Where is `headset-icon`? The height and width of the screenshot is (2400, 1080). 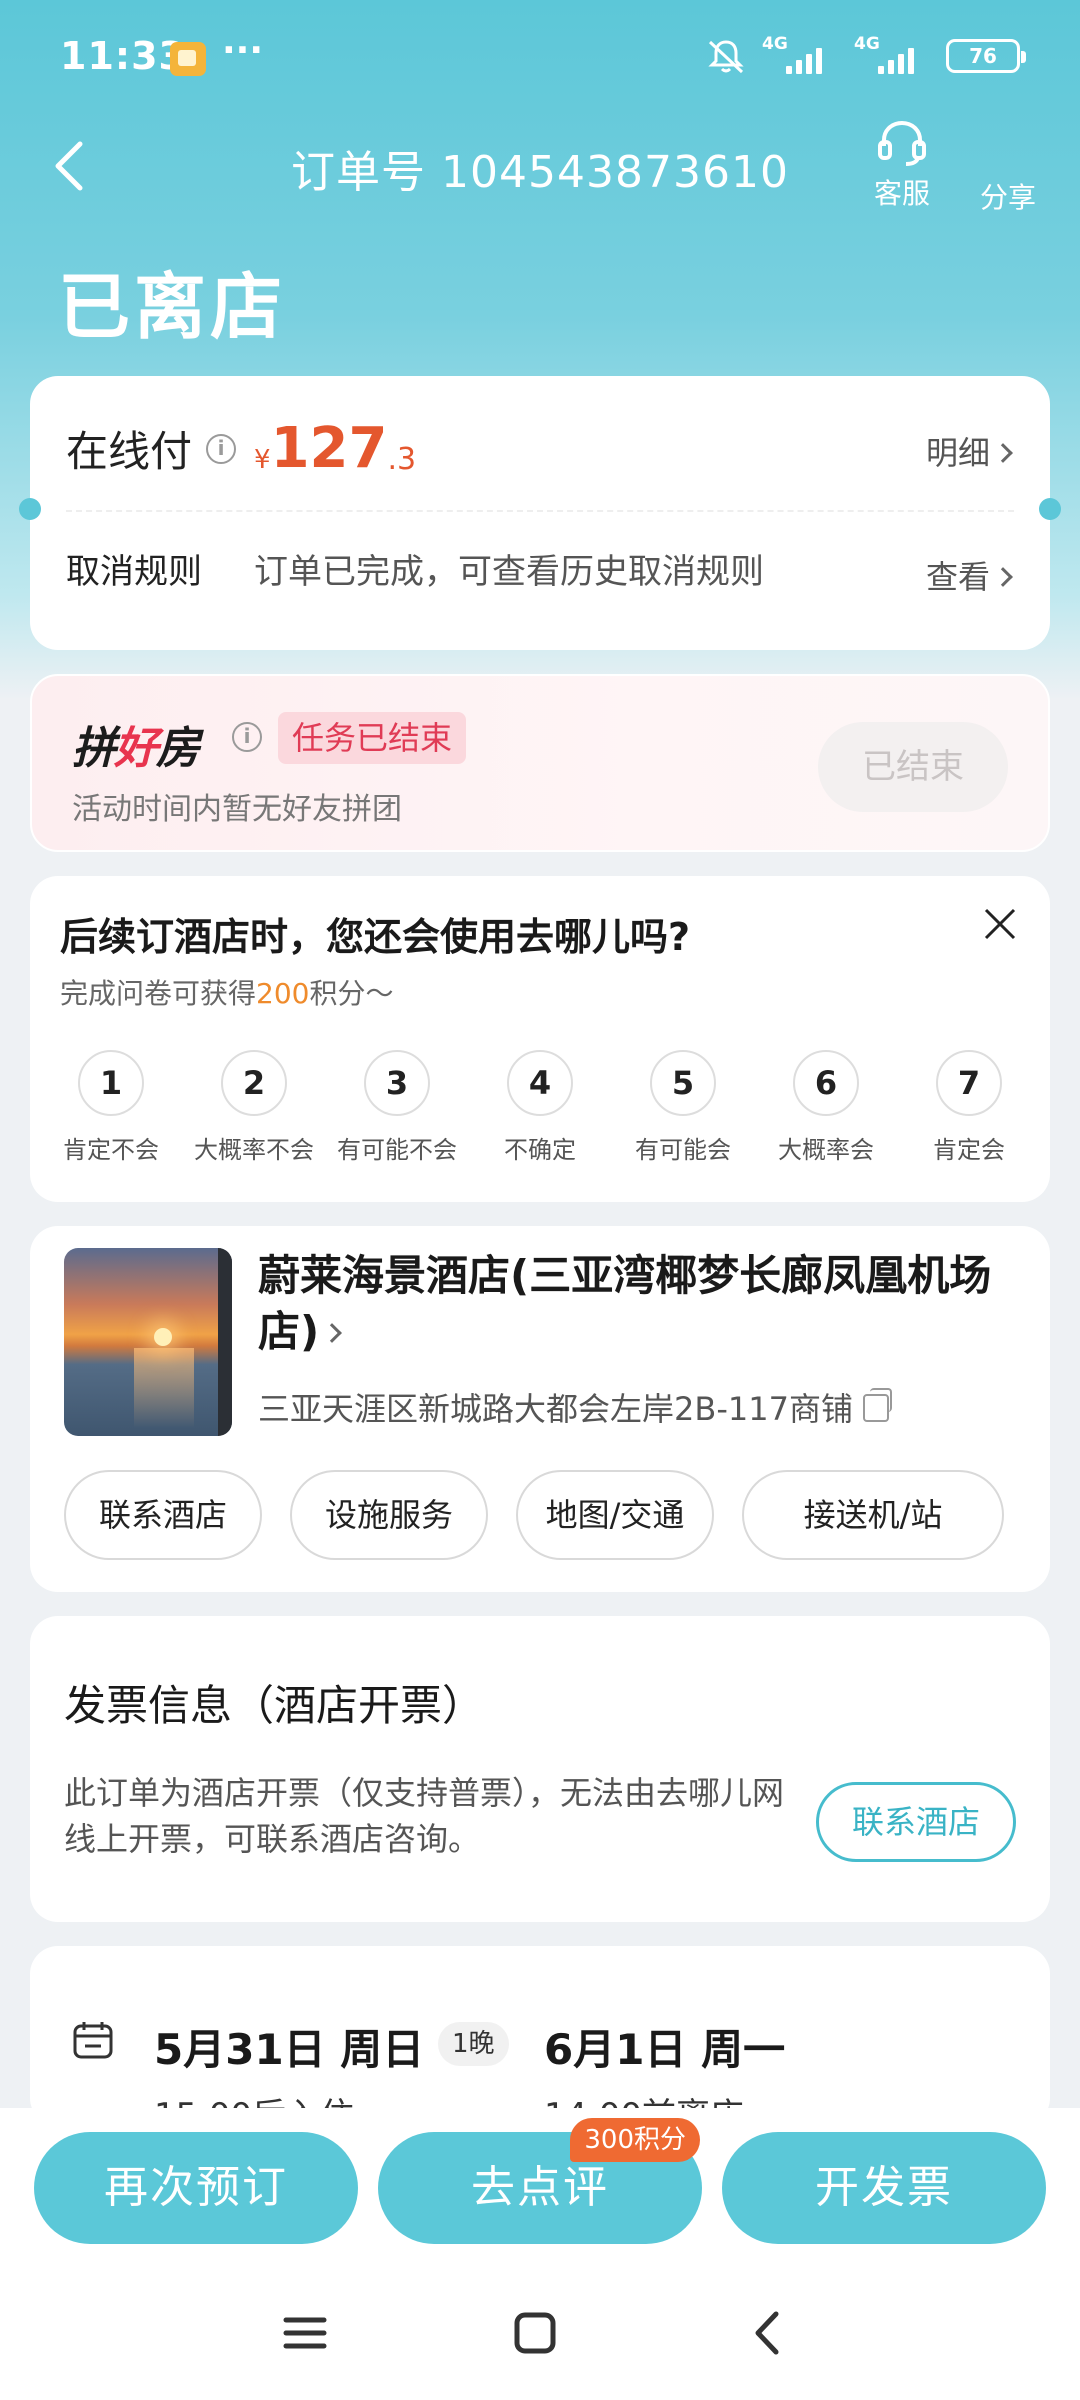 headset-icon is located at coordinates (902, 143).